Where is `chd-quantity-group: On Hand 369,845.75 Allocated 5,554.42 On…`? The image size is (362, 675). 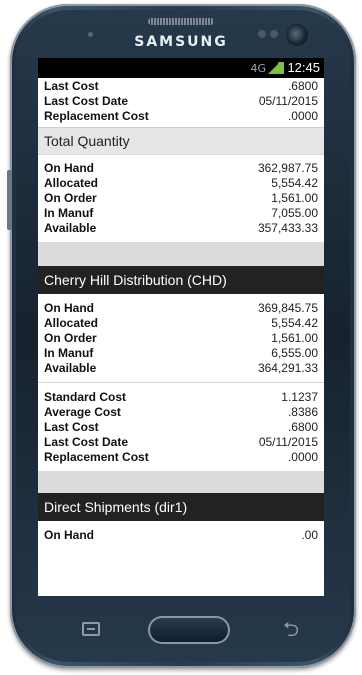
chd-quantity-group: On Hand 369,845.75 Allocated 5,554.42 On… is located at coordinates (181, 338).